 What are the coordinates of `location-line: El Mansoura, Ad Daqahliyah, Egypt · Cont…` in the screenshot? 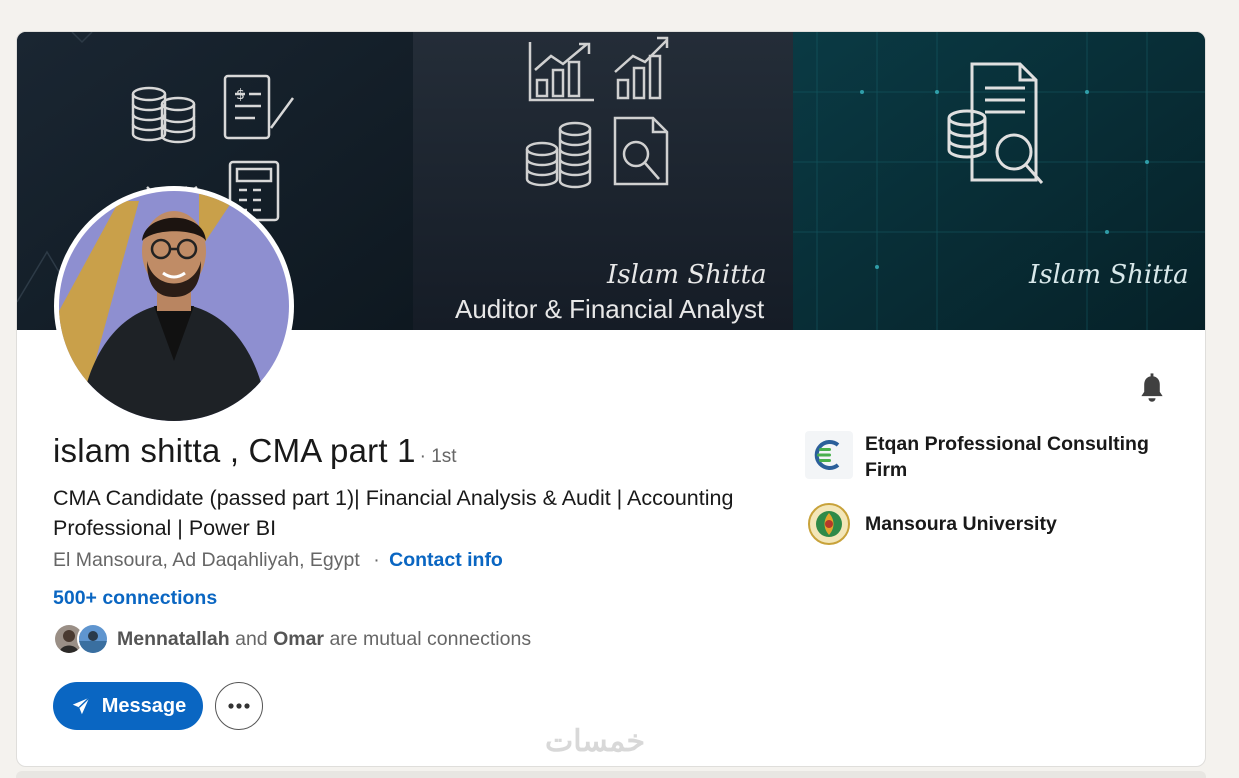 It's located at (278, 560).